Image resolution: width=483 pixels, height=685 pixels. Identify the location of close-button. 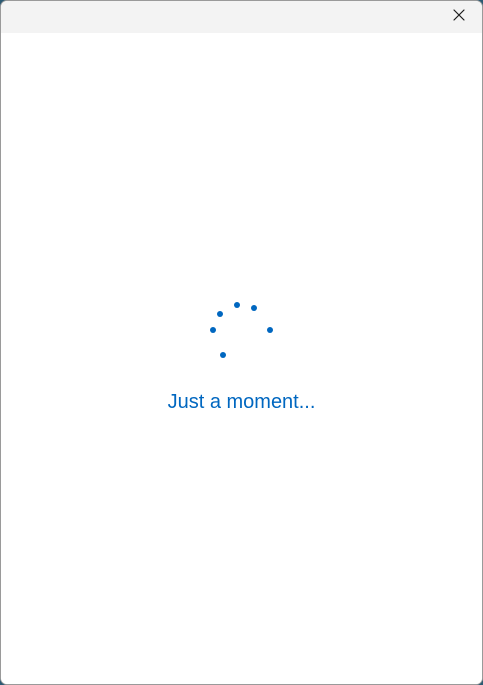
(459, 17).